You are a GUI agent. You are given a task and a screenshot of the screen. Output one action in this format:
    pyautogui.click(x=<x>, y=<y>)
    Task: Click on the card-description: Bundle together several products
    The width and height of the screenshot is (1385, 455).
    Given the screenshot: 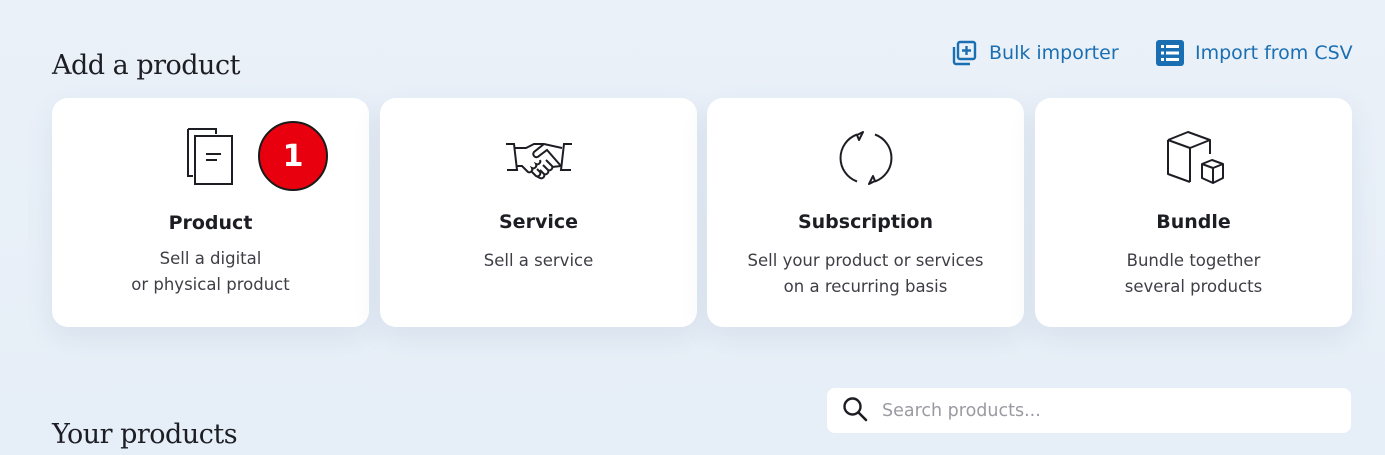 What is the action you would take?
    pyautogui.click(x=1193, y=274)
    